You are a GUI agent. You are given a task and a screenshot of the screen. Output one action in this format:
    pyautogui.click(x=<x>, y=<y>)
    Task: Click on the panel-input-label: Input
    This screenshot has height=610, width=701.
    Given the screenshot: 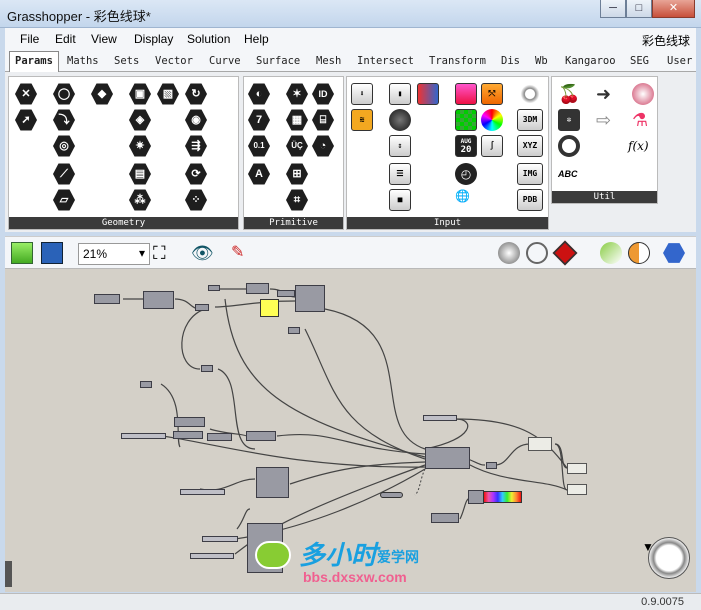 What is the action you would take?
    pyautogui.click(x=447, y=223)
    